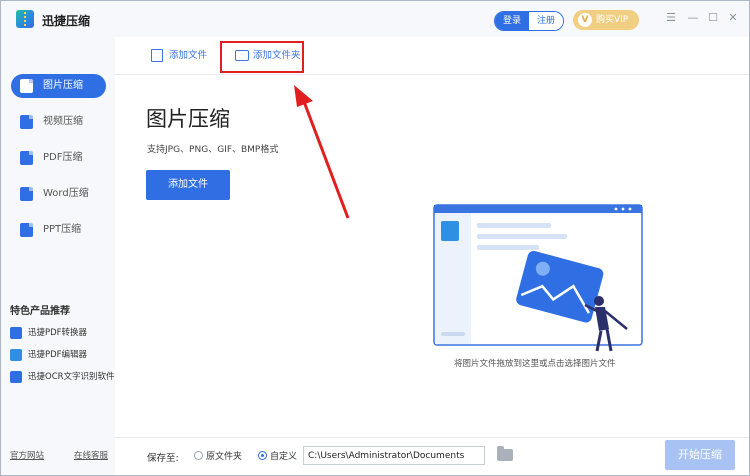 The height and width of the screenshot is (476, 750). Describe the element at coordinates (535, 364) in the screenshot. I see `drop-hint: 将图片文件拖放到这里或点击选择图片文件` at that location.